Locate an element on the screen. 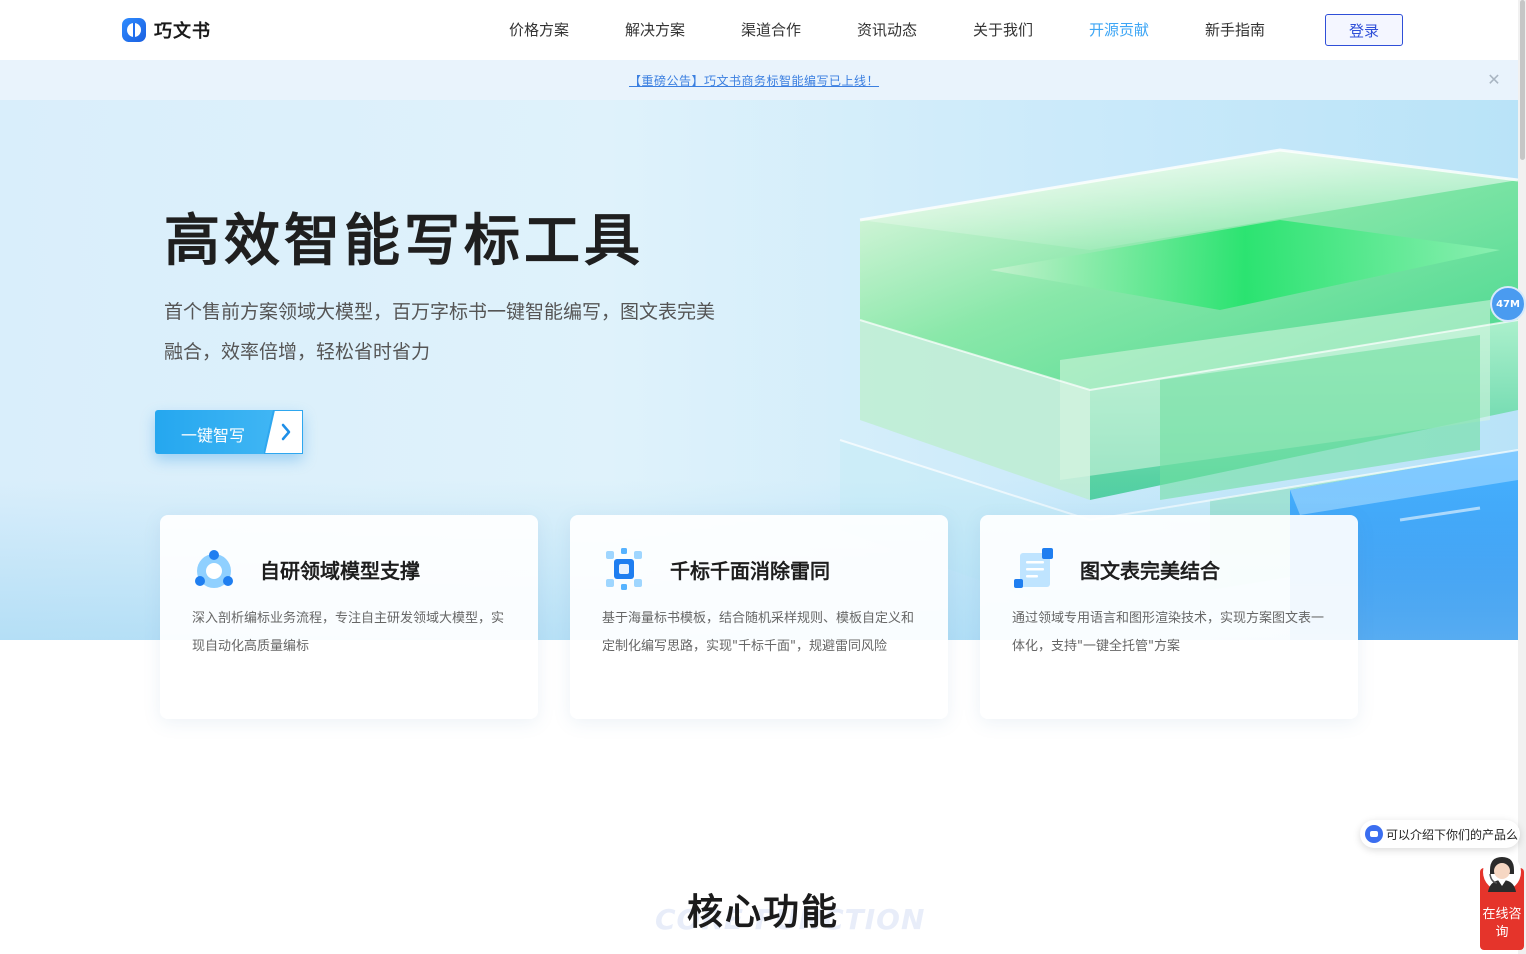  unique-content-icon is located at coordinates (624, 569).